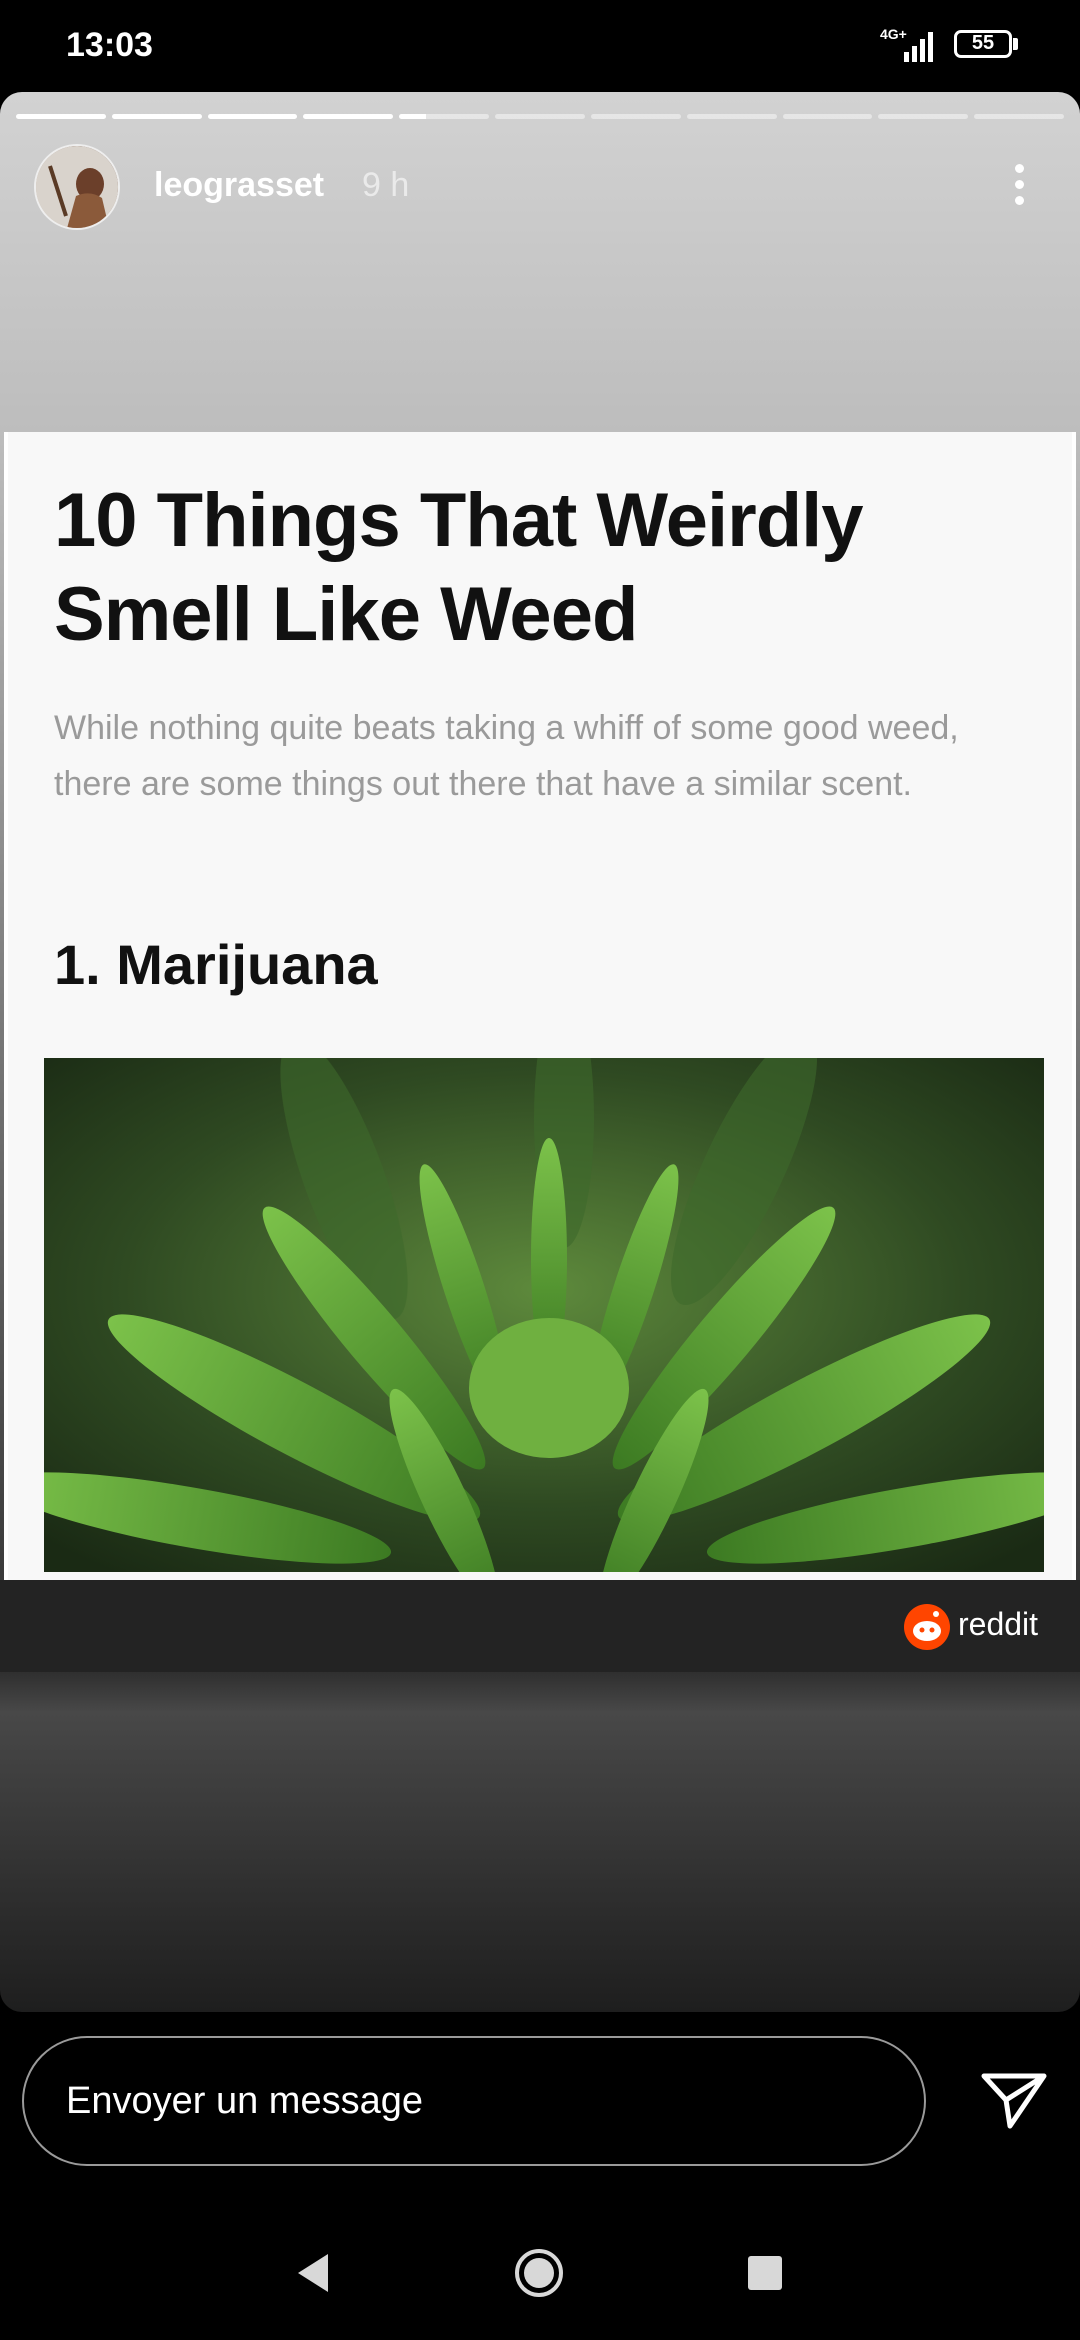 This screenshot has width=1080, height=2340. Describe the element at coordinates (216, 964) in the screenshot. I see `article-heading: 1. Marijuana` at that location.